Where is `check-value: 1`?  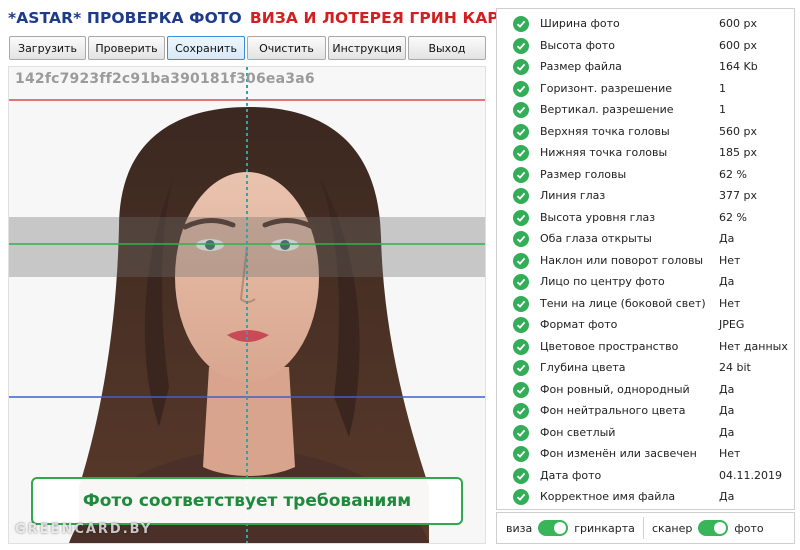 check-value: 1 is located at coordinates (722, 88).